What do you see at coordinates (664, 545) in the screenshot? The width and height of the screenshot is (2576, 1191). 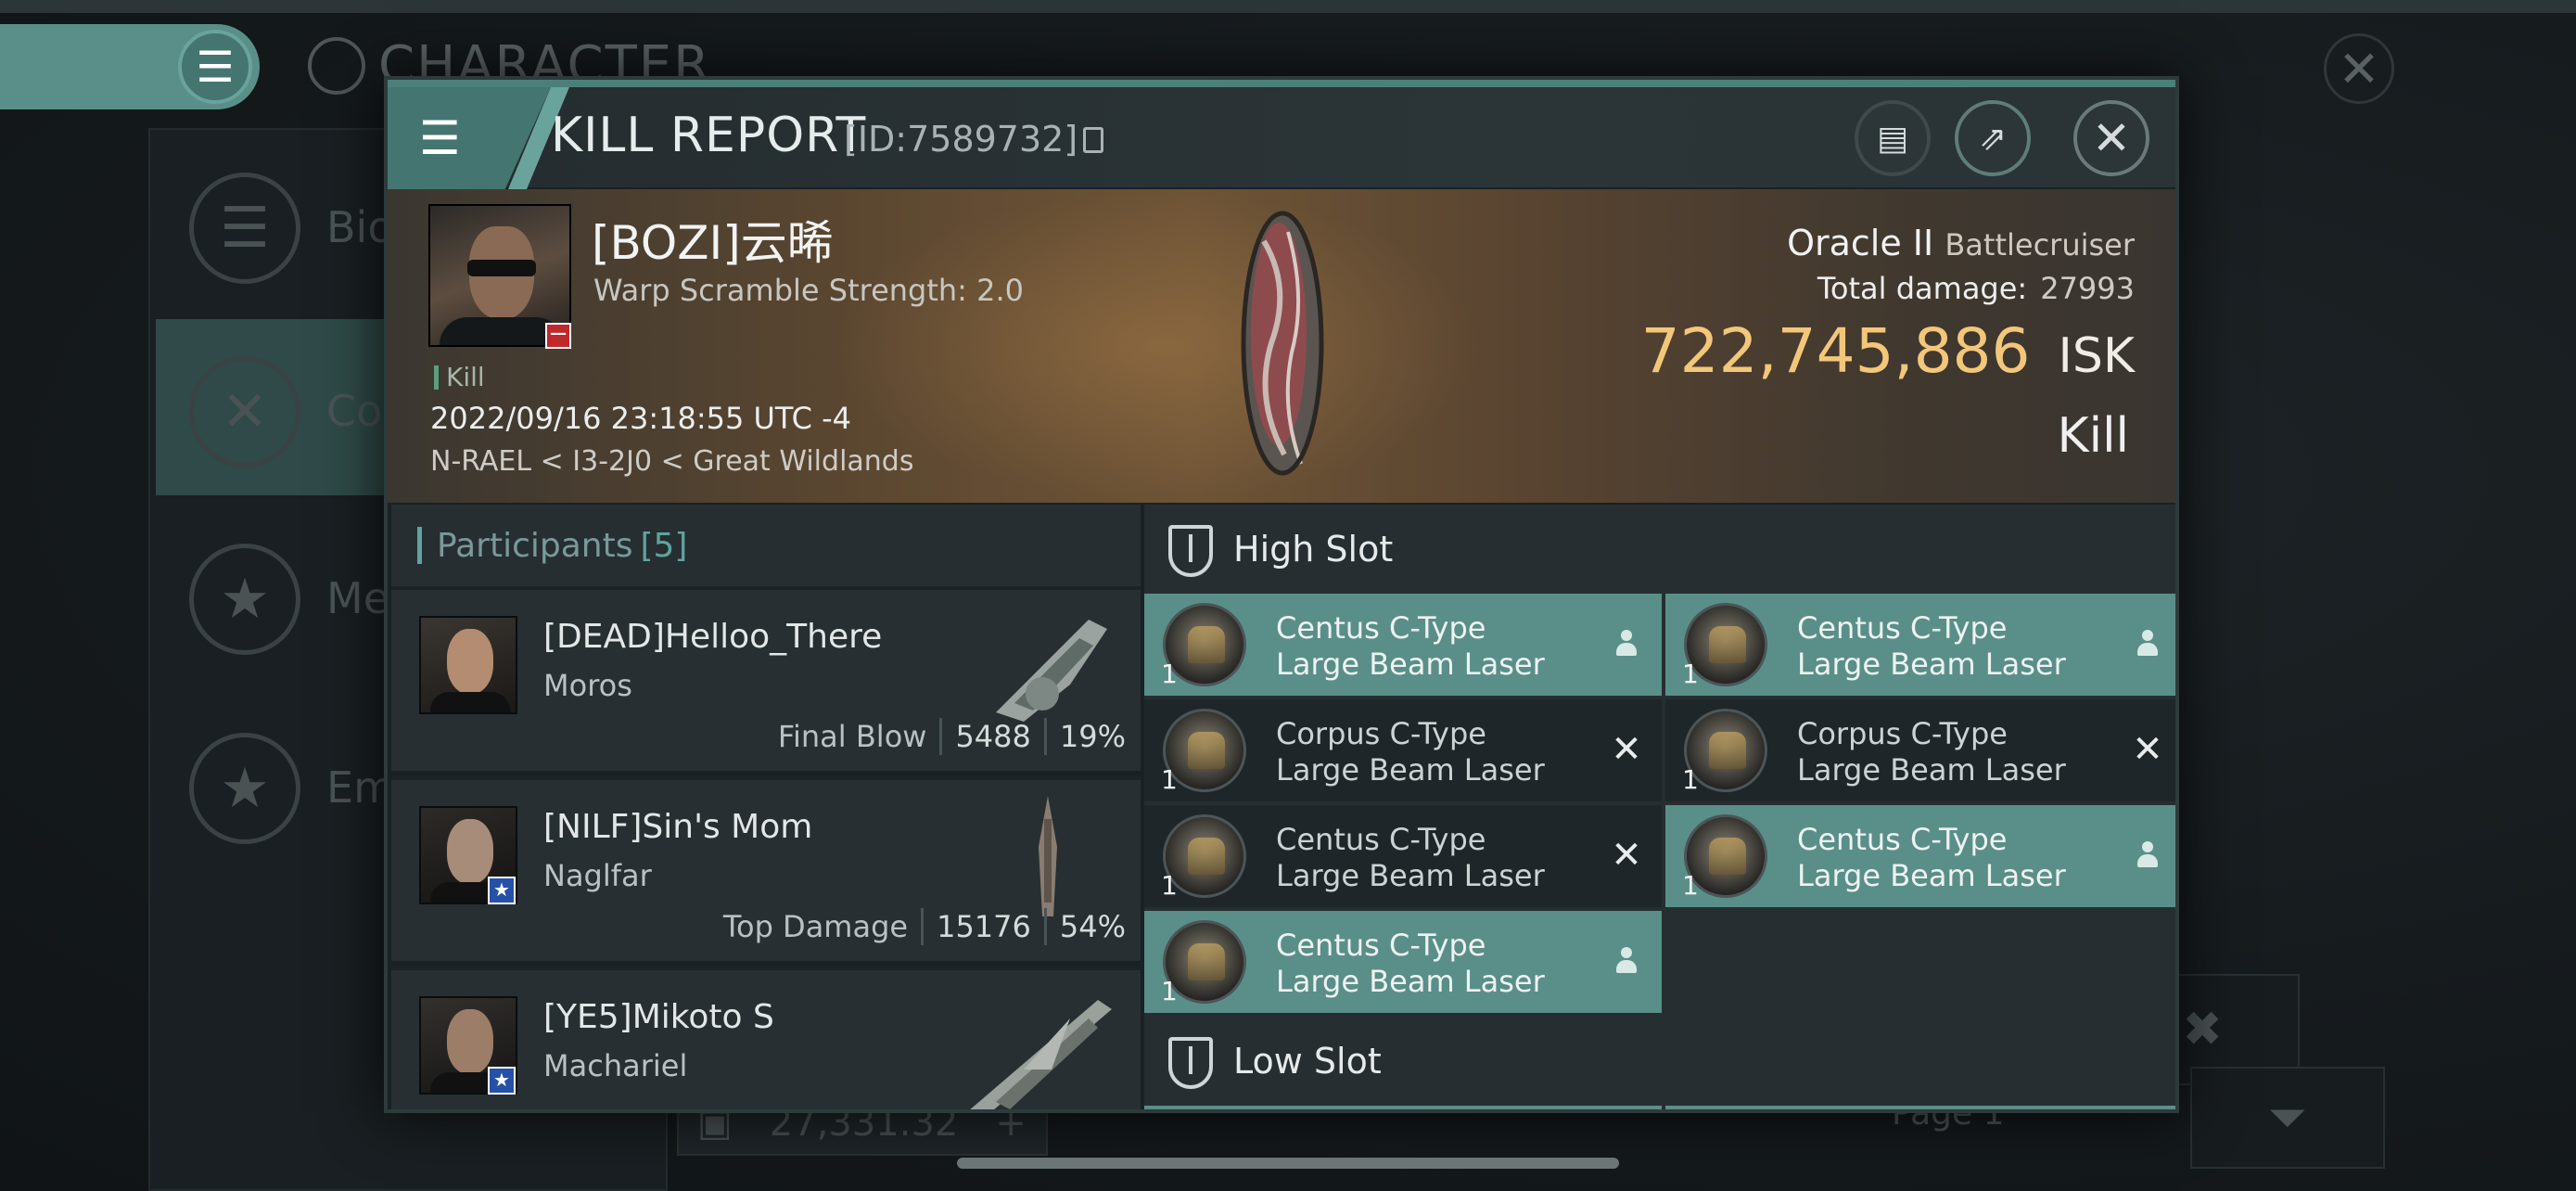 I see `participants-count: [5]` at bounding box center [664, 545].